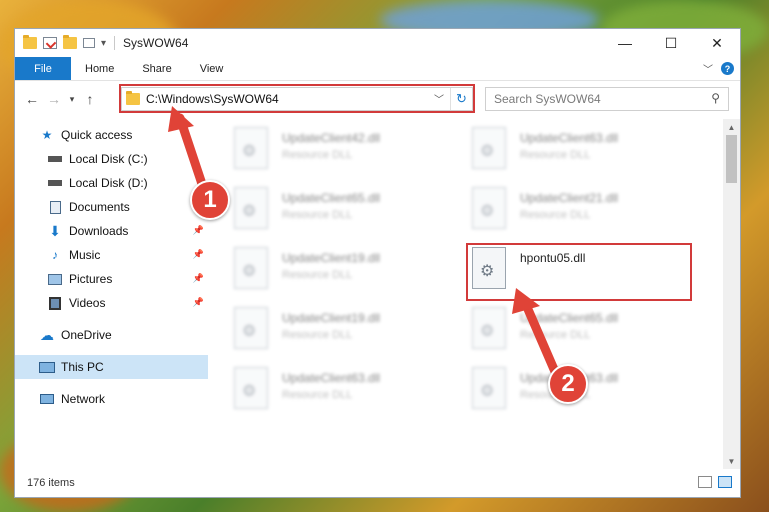 Image resolution: width=769 pixels, height=512 pixels. Describe the element at coordinates (568, 384) in the screenshot. I see `step-2-callout: 2` at that location.